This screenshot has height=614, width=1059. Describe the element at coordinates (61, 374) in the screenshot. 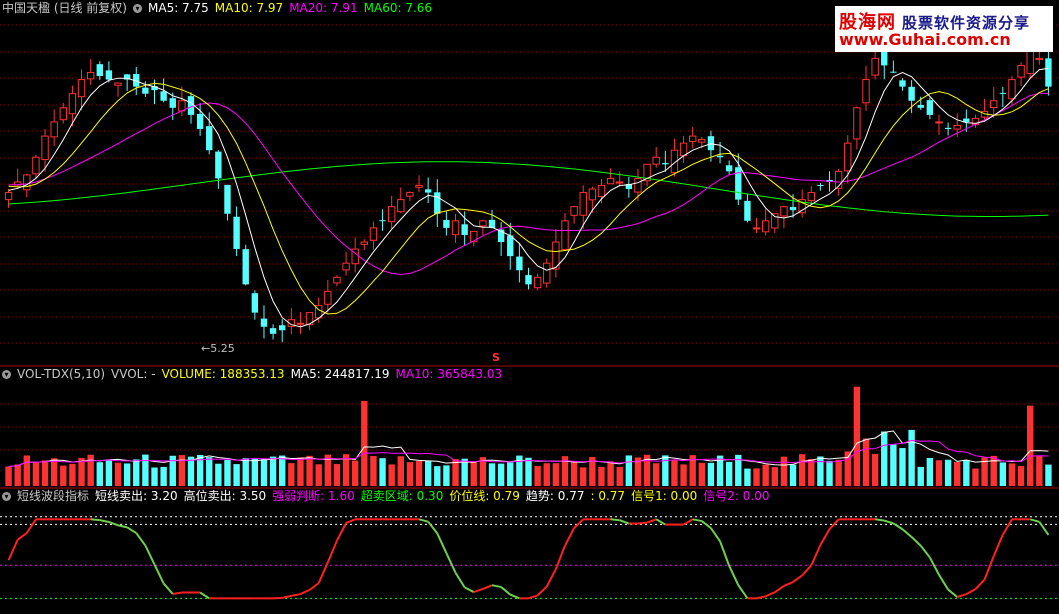

I see `header-item: VOL-TDX(5,10)` at that location.